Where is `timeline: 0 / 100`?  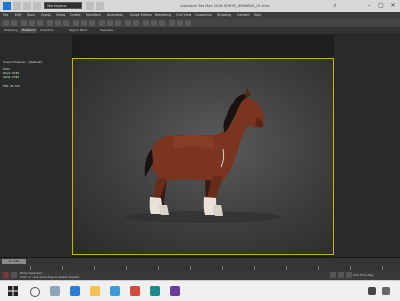 timeline: 0 / 100 is located at coordinates (200, 264).